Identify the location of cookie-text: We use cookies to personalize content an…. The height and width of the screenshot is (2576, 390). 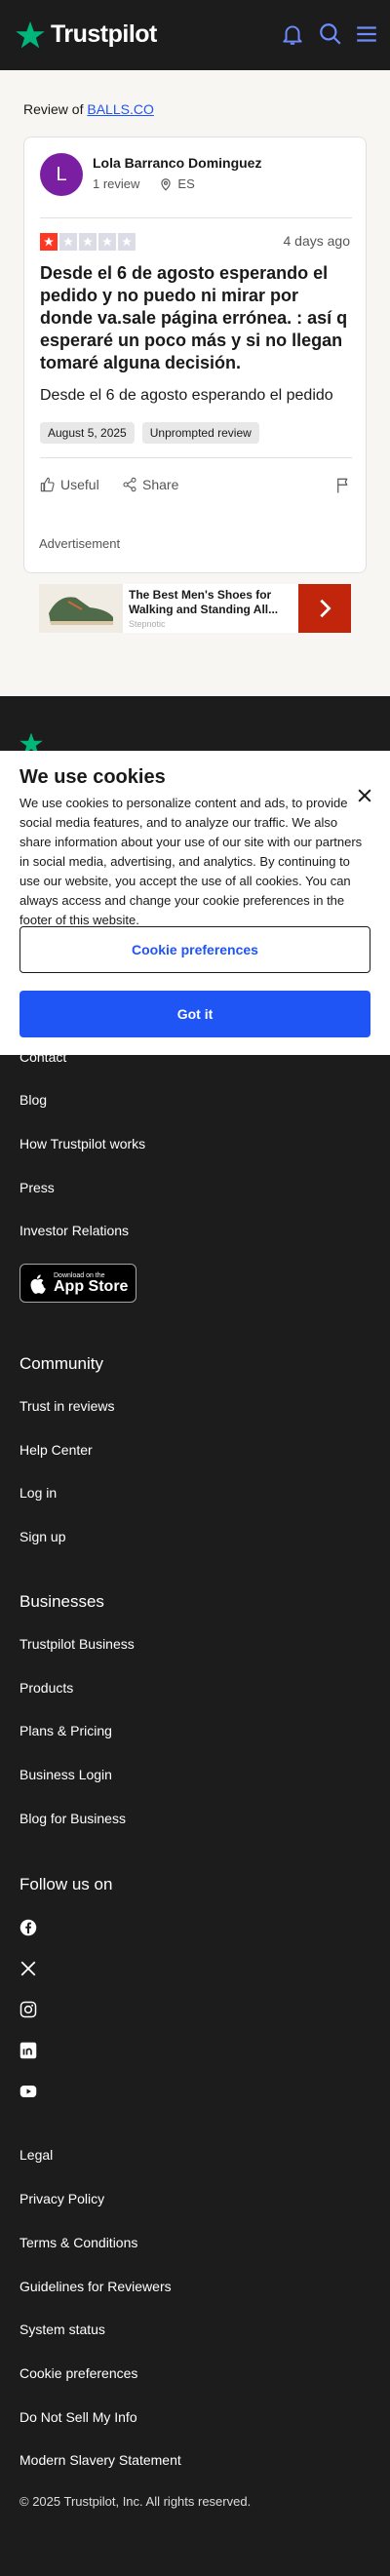
(191, 861).